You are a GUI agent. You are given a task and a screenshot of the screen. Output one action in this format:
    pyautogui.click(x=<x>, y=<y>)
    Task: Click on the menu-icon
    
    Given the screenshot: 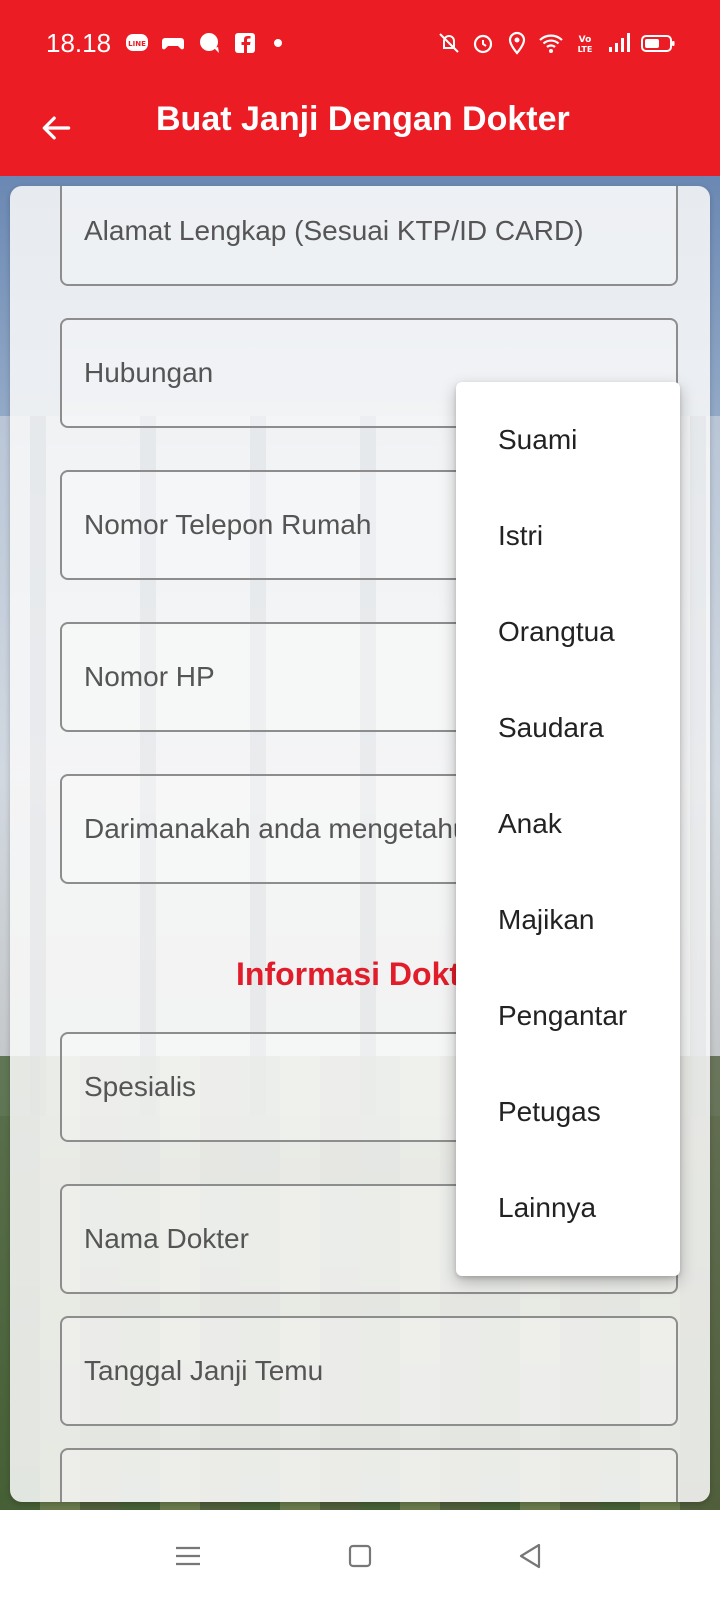 What is the action you would take?
    pyautogui.click(x=188, y=1556)
    